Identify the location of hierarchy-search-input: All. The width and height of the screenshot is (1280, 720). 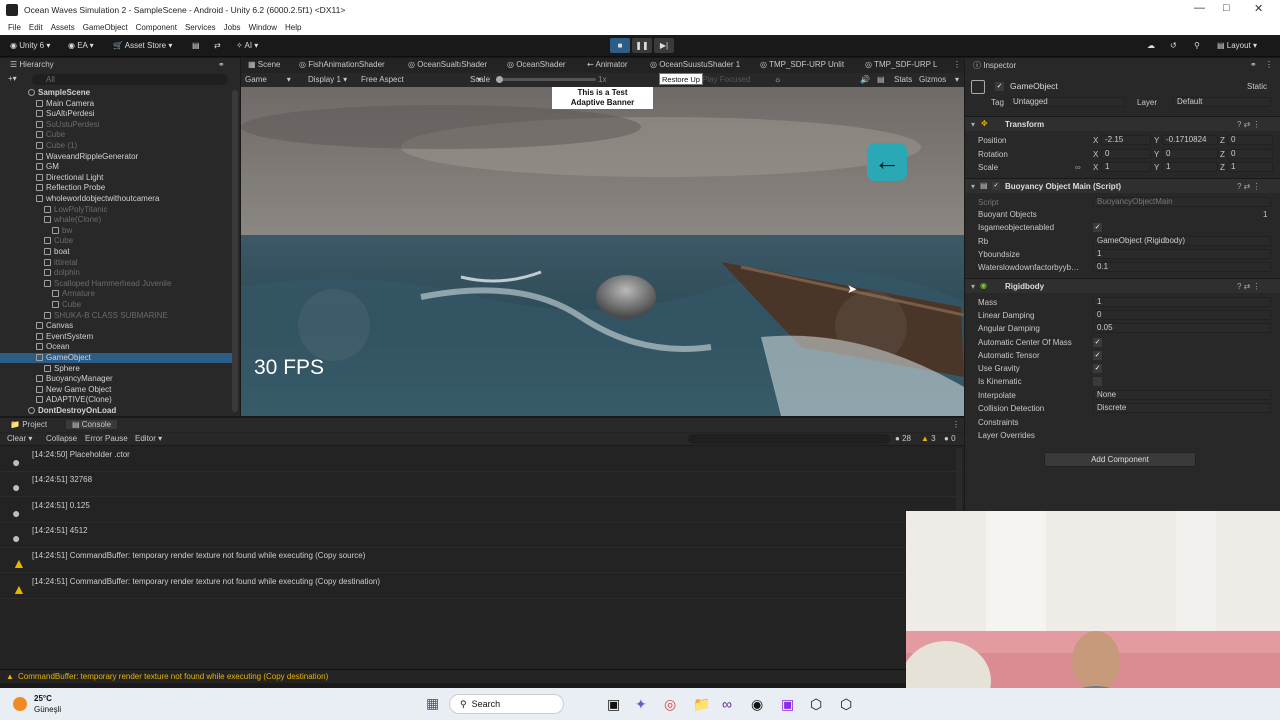
(130, 79).